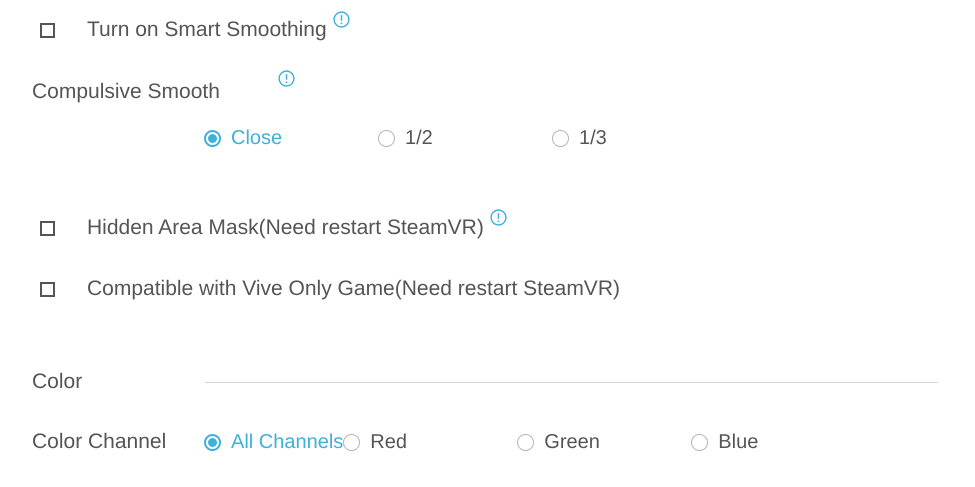 Image resolution: width=975 pixels, height=487 pixels. What do you see at coordinates (604, 442) in the screenshot?
I see `radio-option: Green` at bounding box center [604, 442].